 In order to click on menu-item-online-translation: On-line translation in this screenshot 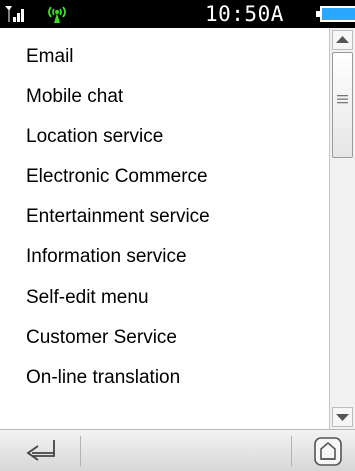, I will do `click(103, 378)`.